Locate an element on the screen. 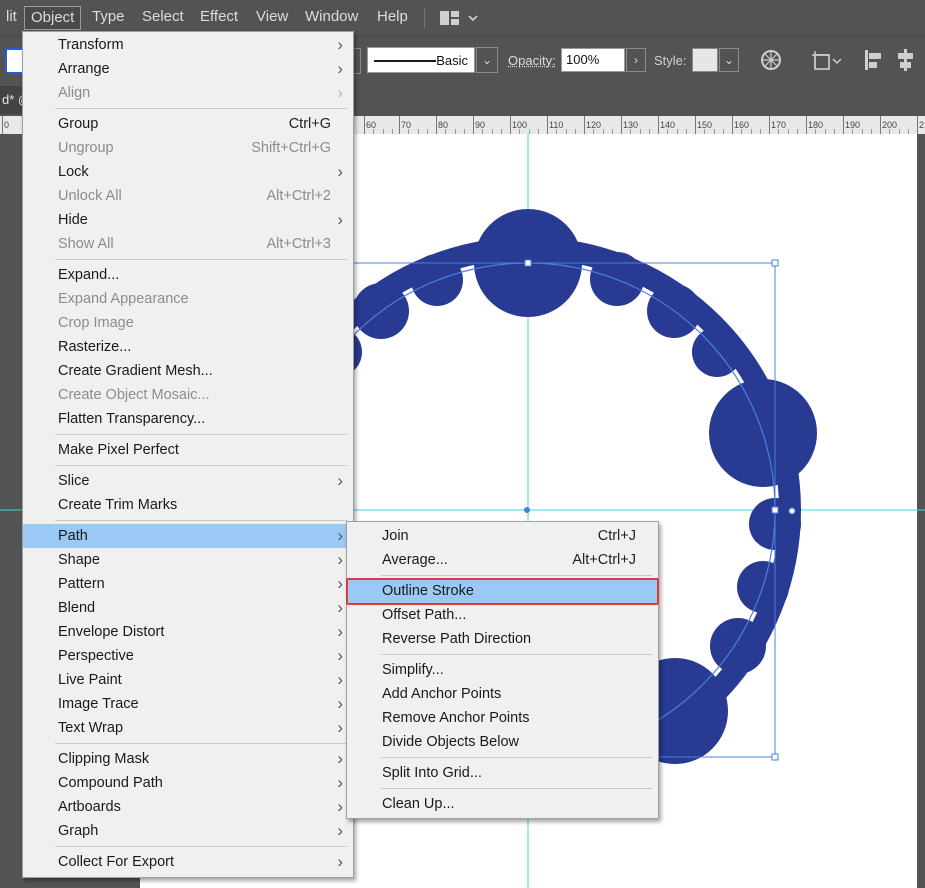 Image resolution: width=925 pixels, height=888 pixels. menu-item-label: Show All is located at coordinates (86, 244).